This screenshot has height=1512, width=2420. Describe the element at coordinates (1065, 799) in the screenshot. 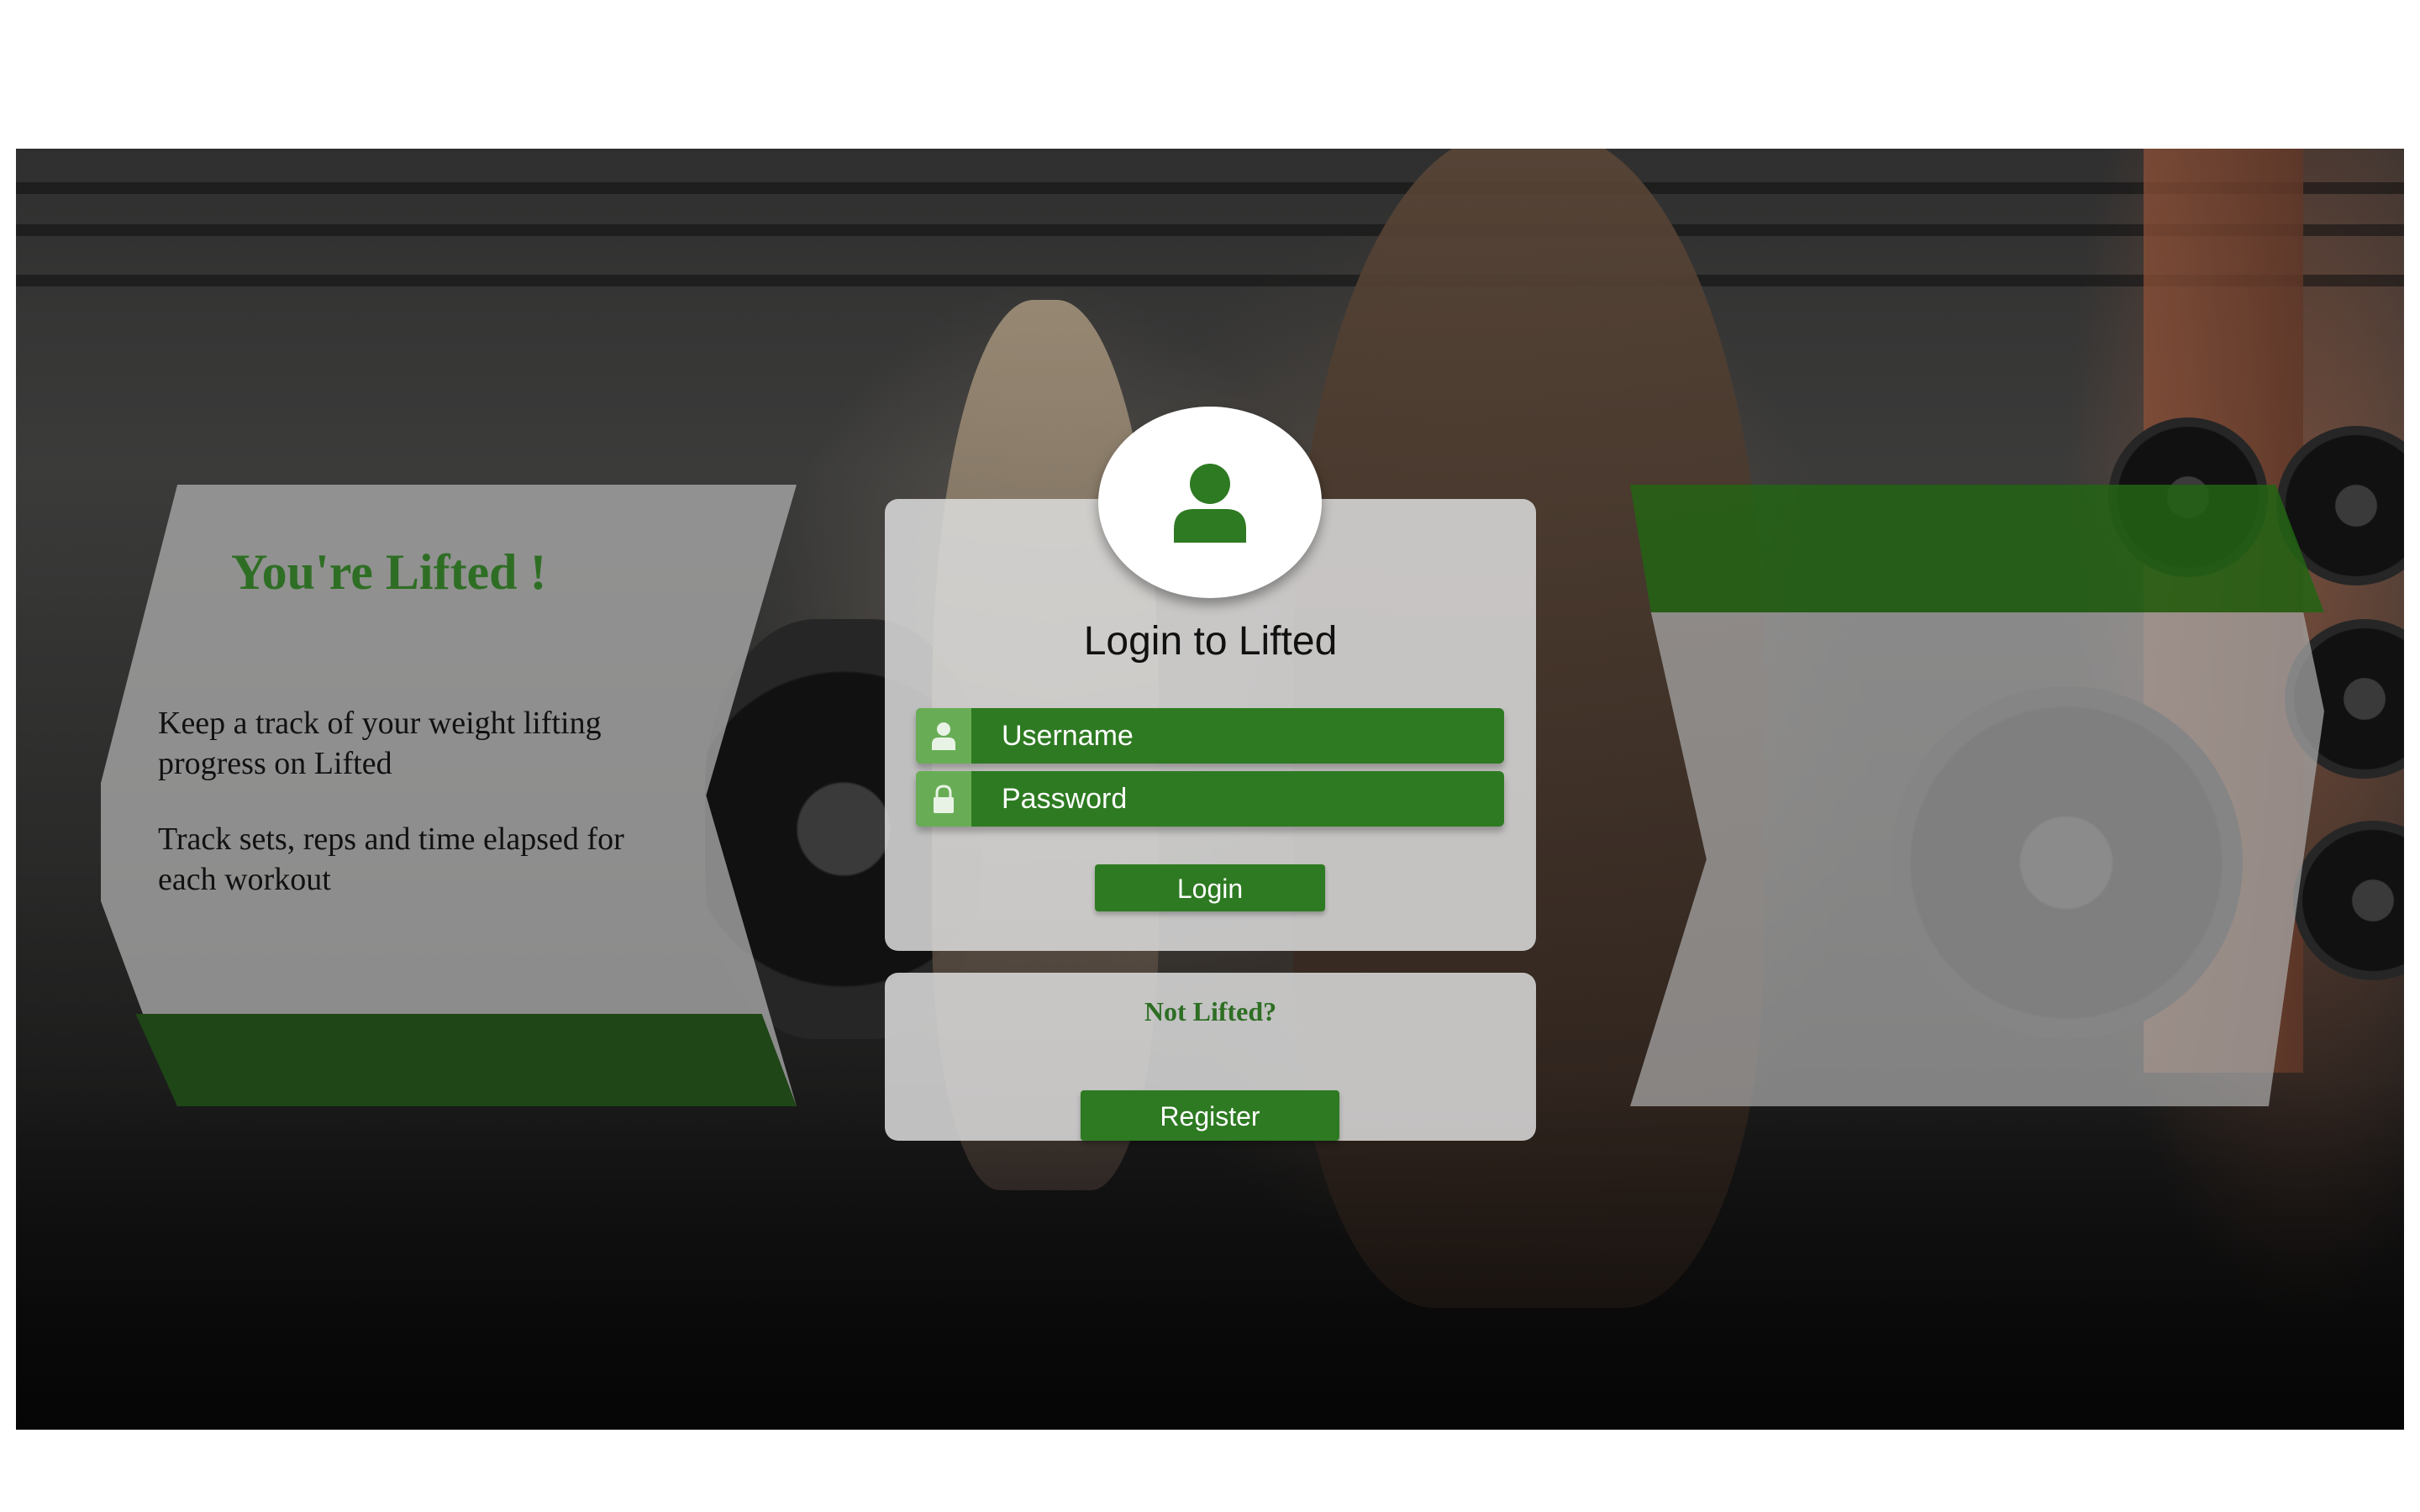

I see `password-placeholder: Password` at that location.